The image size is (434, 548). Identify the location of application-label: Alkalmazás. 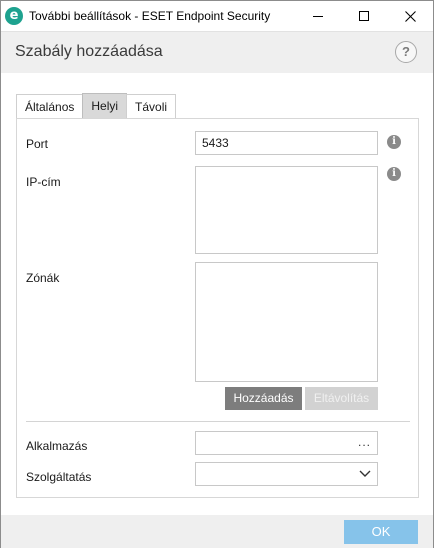
(57, 446).